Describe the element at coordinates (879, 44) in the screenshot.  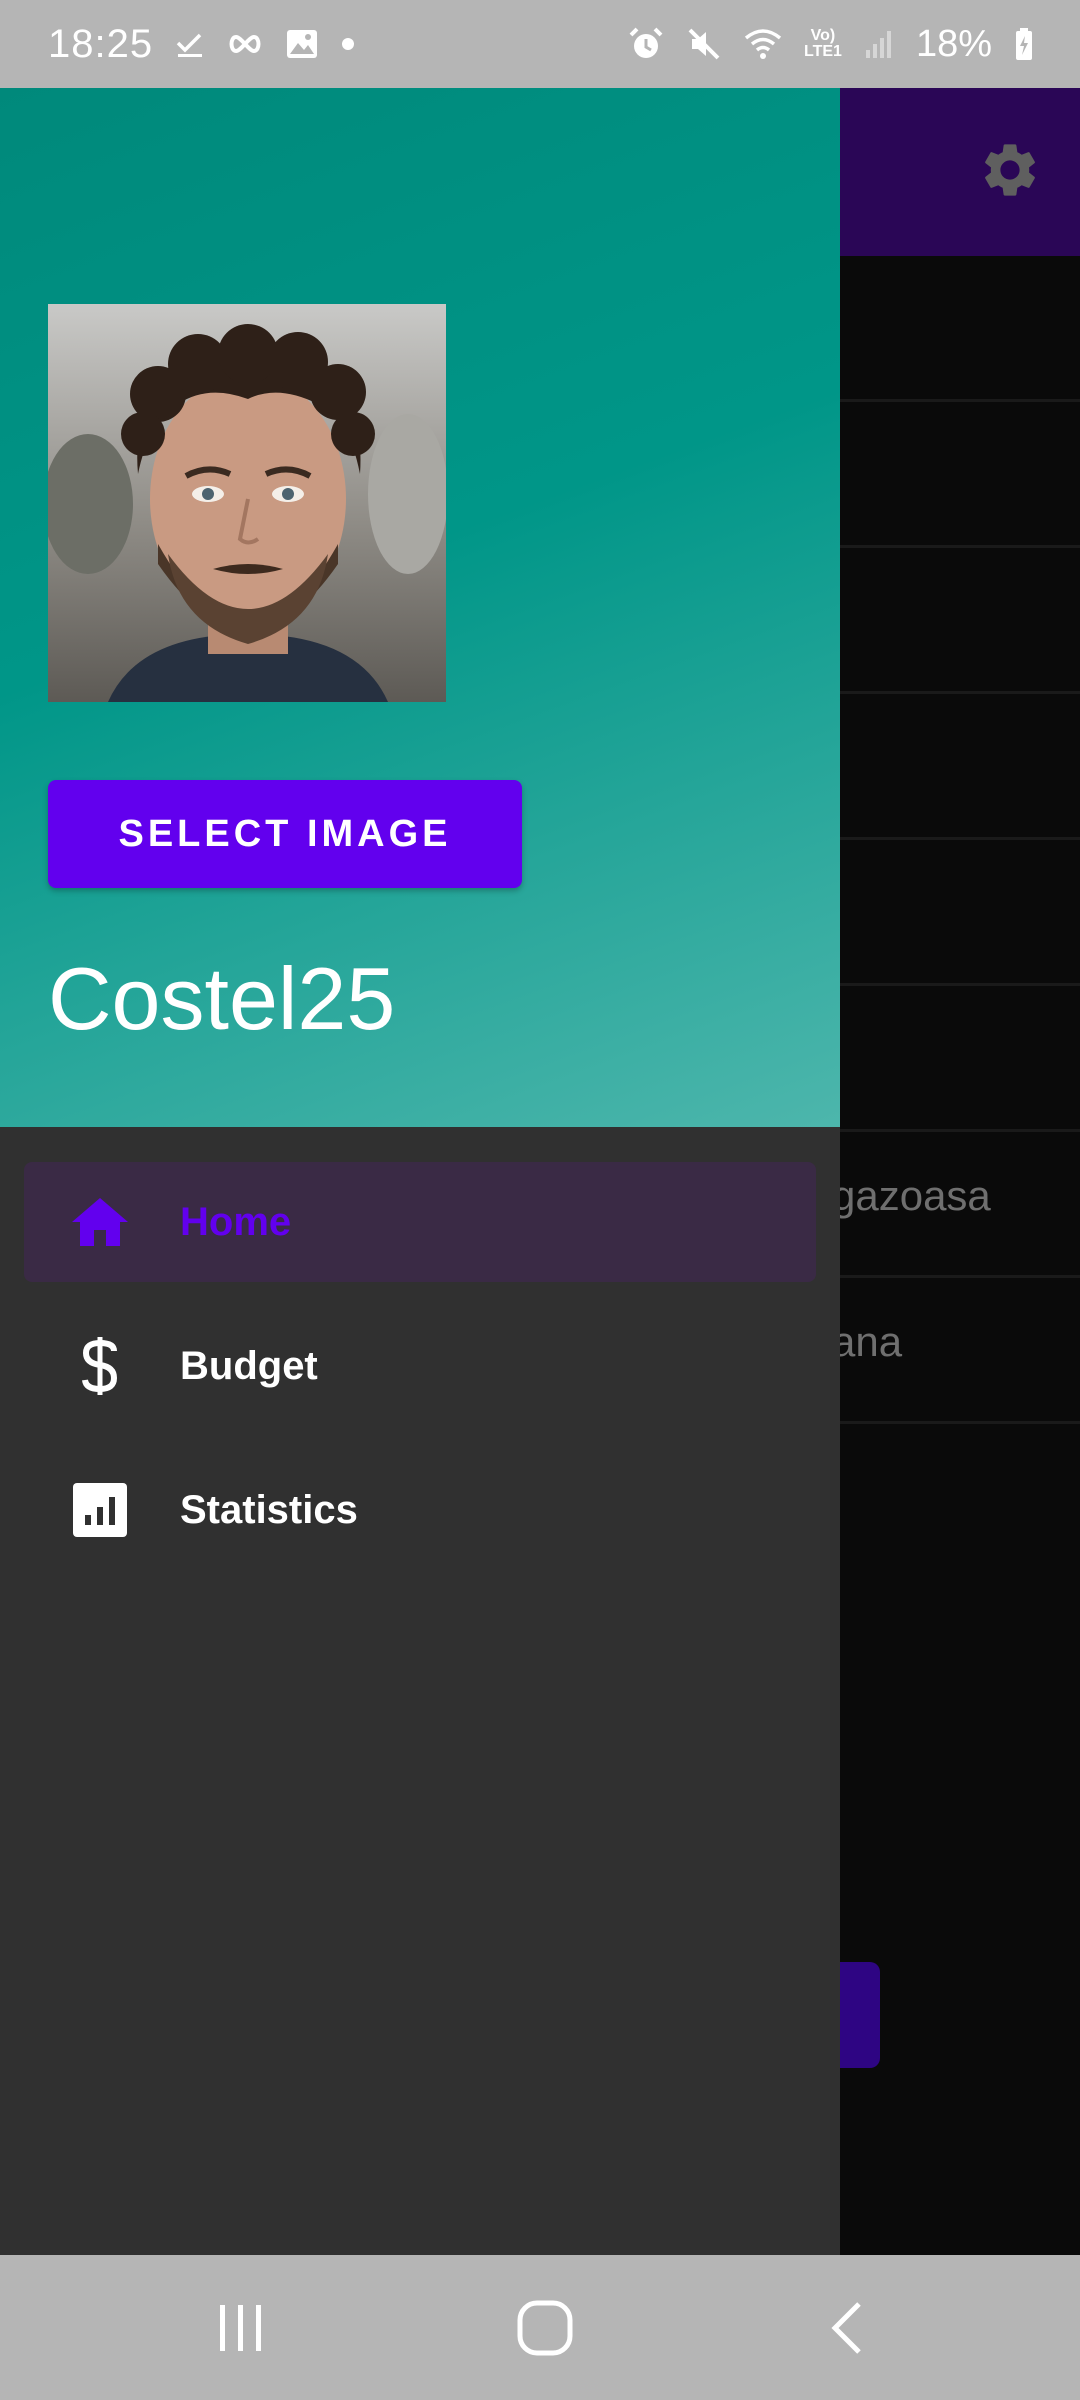
I see `signal-icon` at that location.